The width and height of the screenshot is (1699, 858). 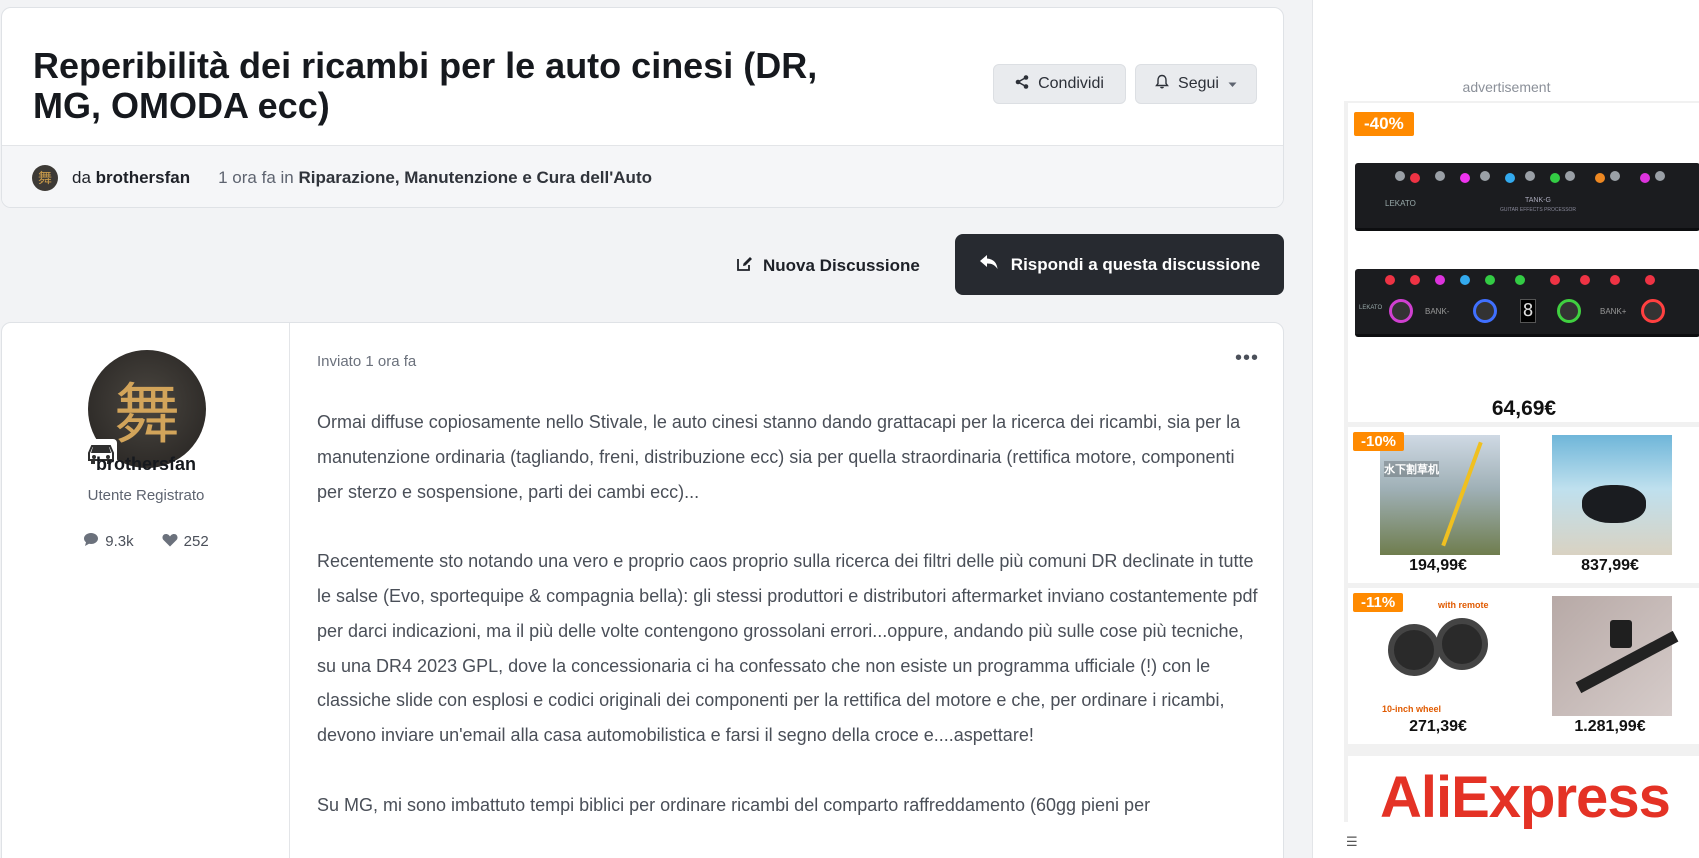 I want to click on aliexpress-logo: AliExpress, so click(x=1523, y=793).